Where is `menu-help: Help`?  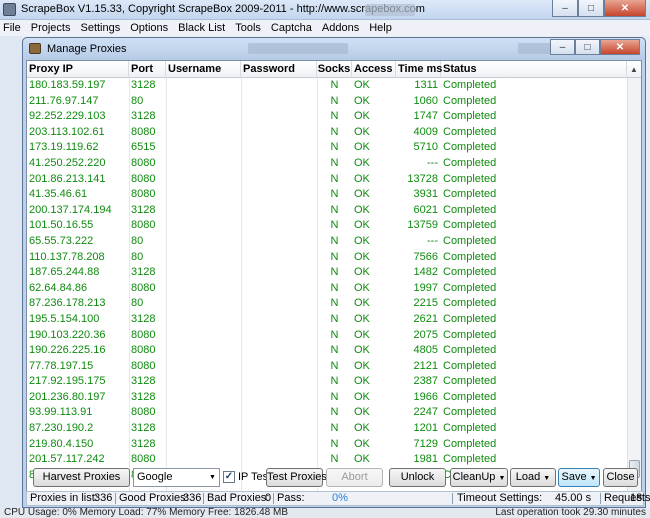 menu-help: Help is located at coordinates (380, 28).